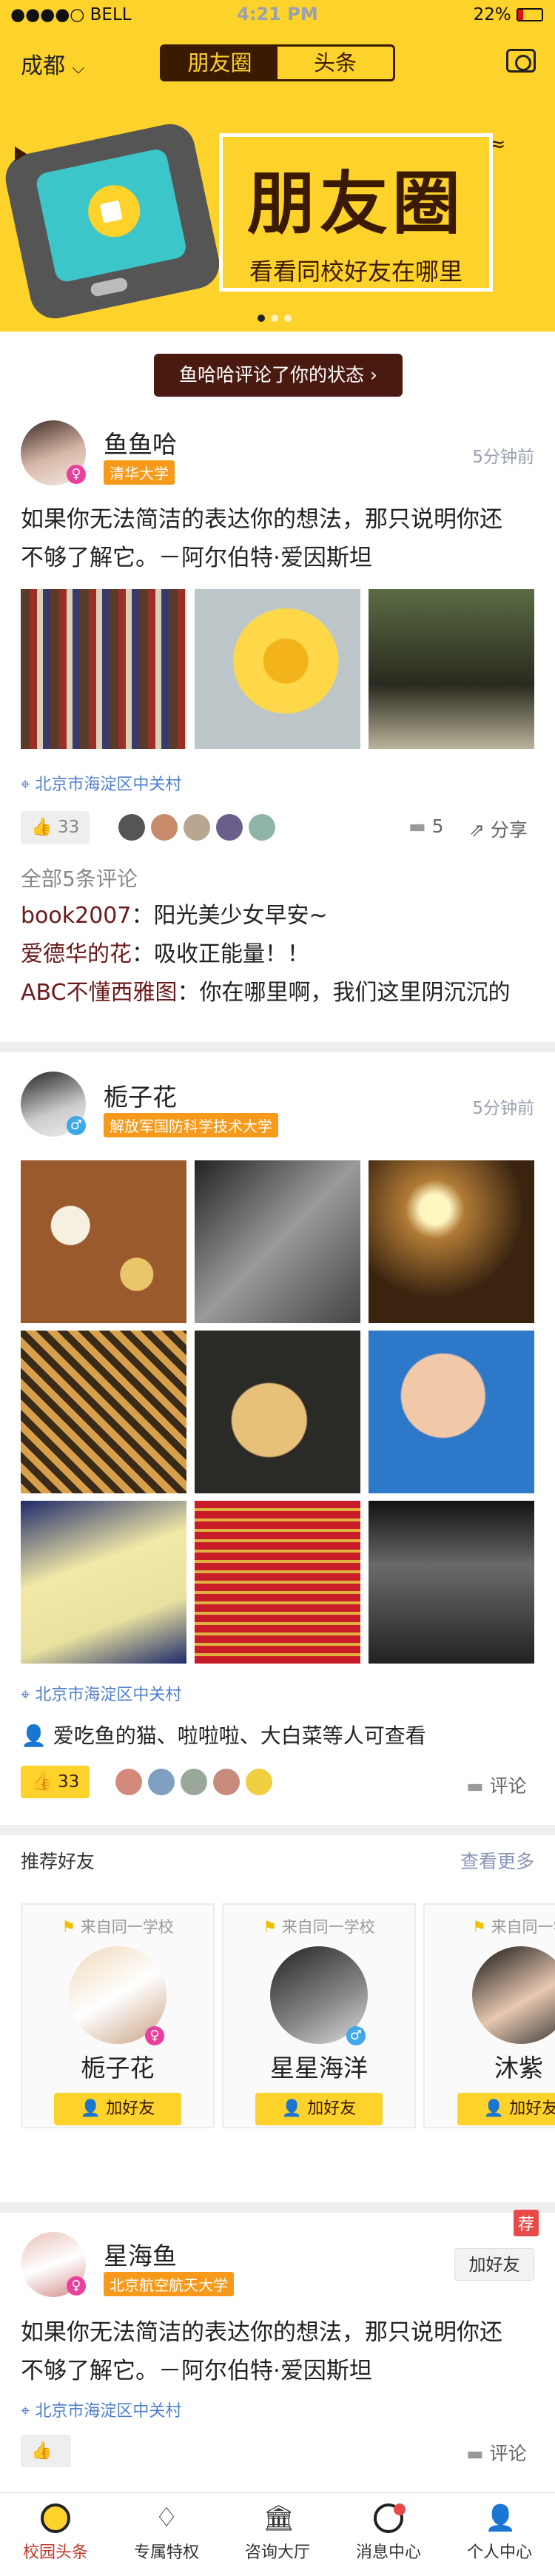 This screenshot has height=2576, width=555. What do you see at coordinates (79, 877) in the screenshot?
I see `comments-header: 全部5条评论` at bounding box center [79, 877].